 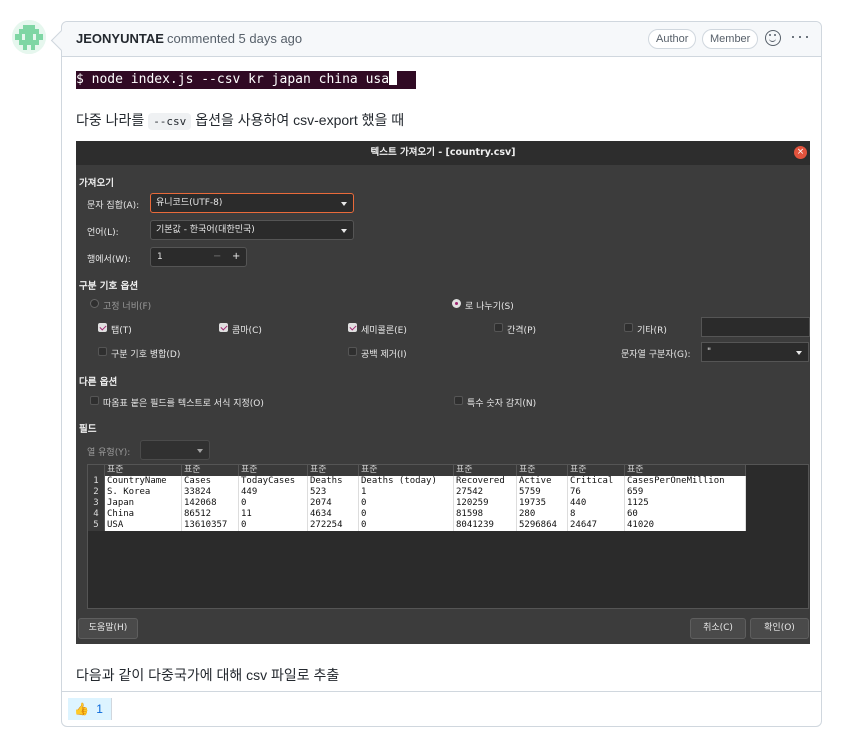 I want to click on grid-cell: 440, so click(x=596, y=503).